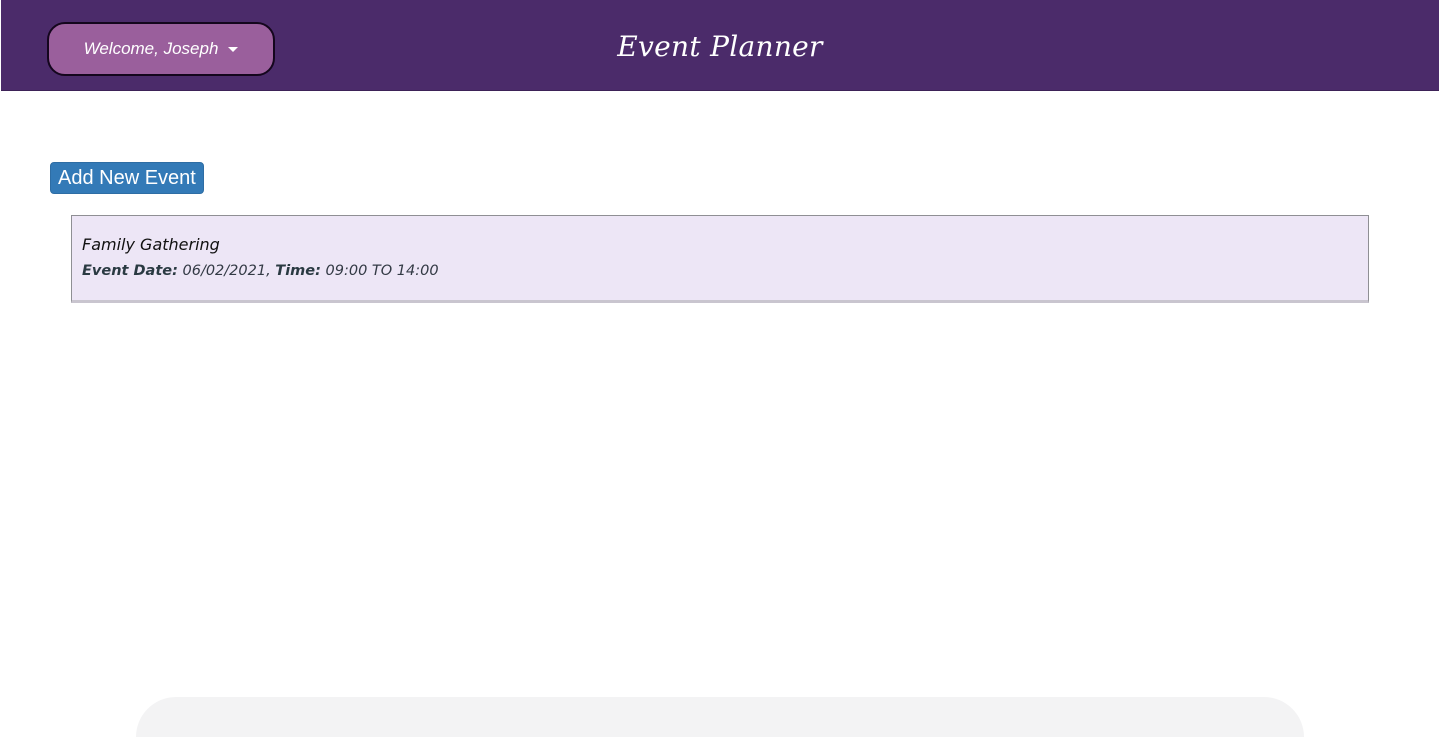  What do you see at coordinates (720, 717) in the screenshot?
I see `footer-panel` at bounding box center [720, 717].